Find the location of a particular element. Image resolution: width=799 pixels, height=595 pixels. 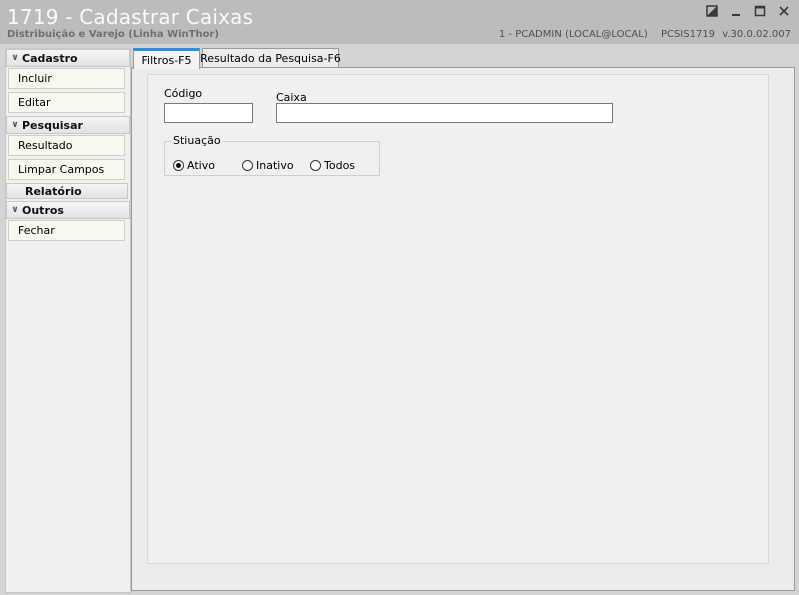

window-controls is located at coordinates (748, 11).